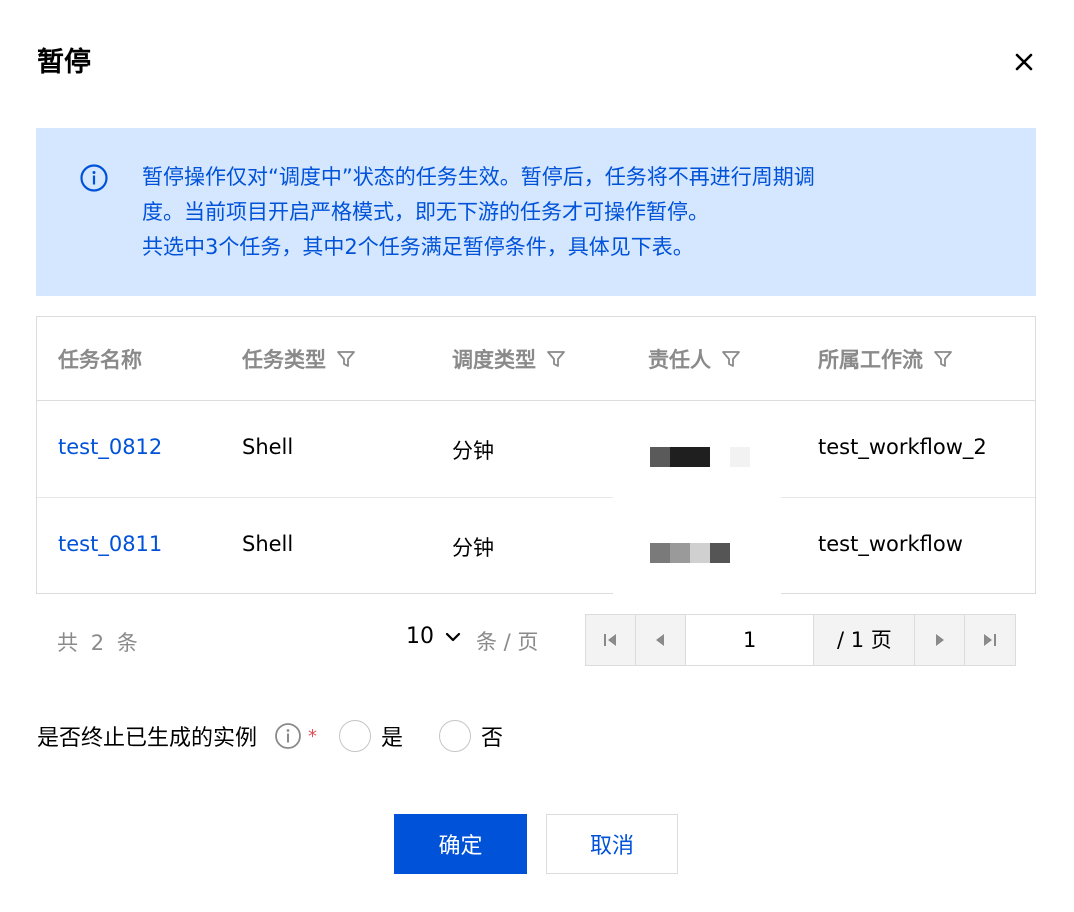 The width and height of the screenshot is (1074, 912). Describe the element at coordinates (425, 212) in the screenshot. I see `notice-line: 度。当前项目开启严格模式，即无下游的任务才可操作暂停。` at that location.